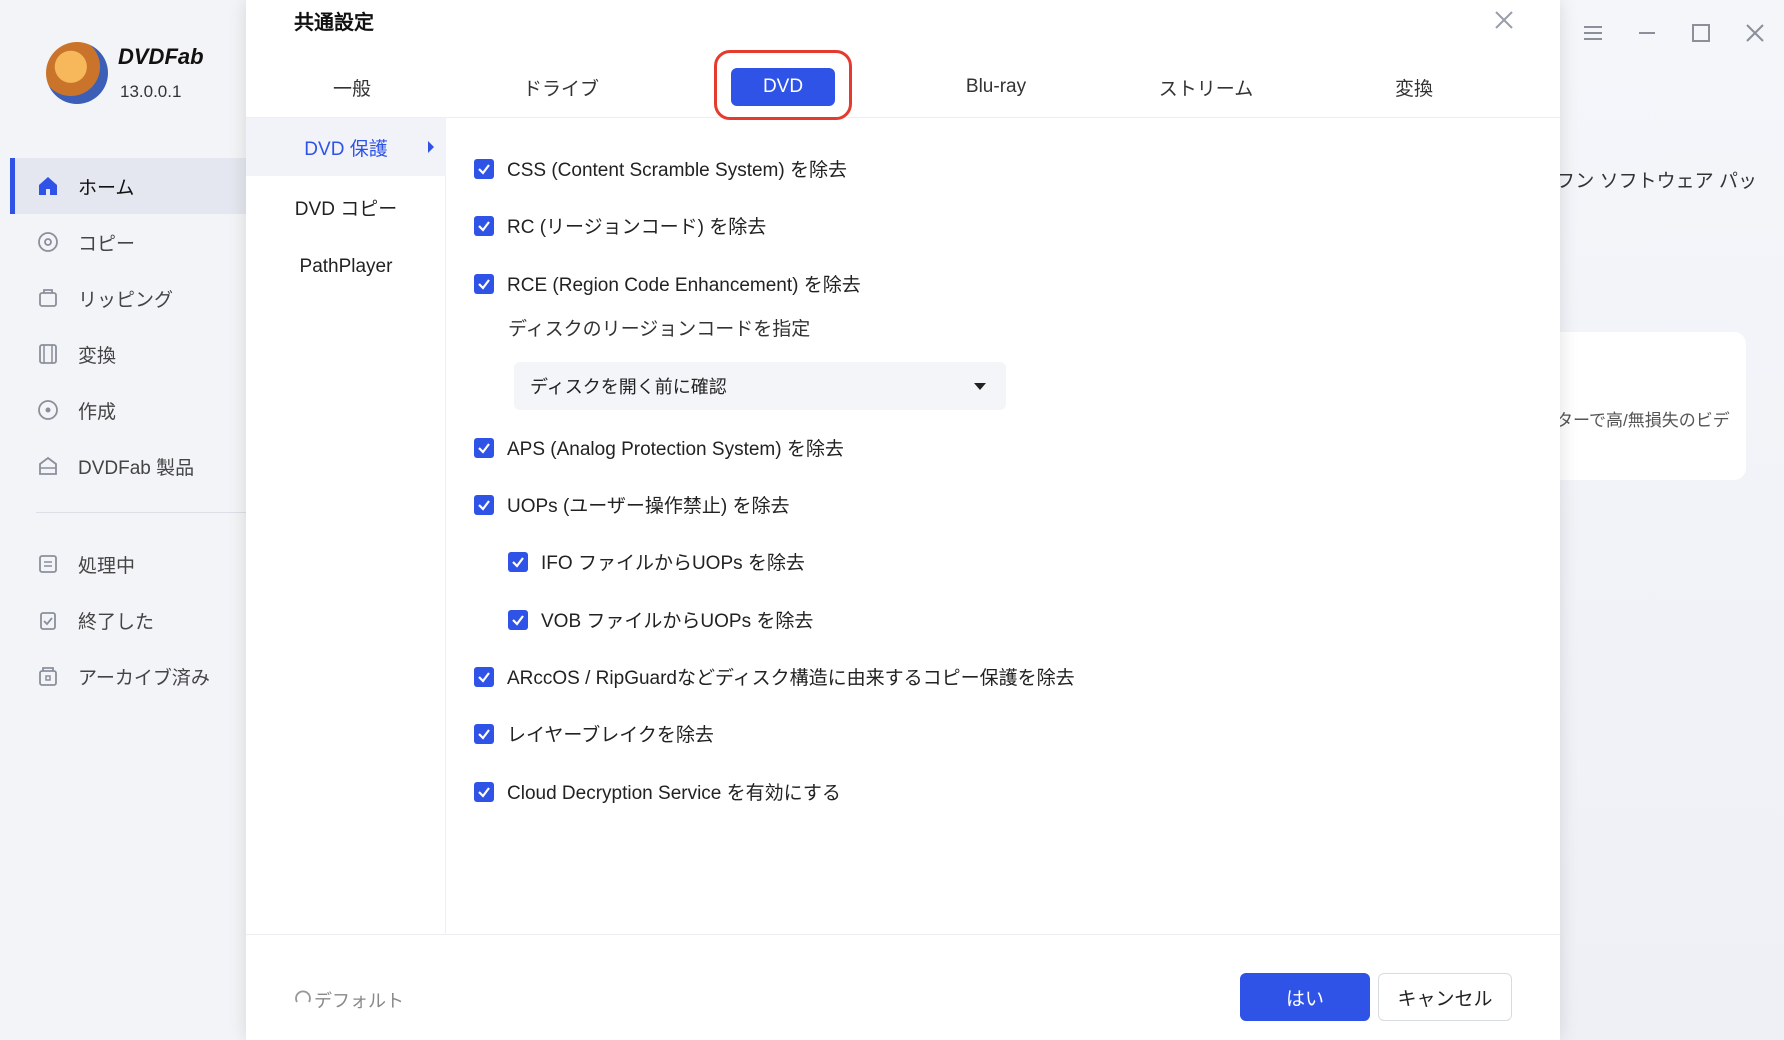 The width and height of the screenshot is (1784, 1040). Describe the element at coordinates (791, 678) in the screenshot. I see `option-label: ARccOS / RipGuardなどディスク構造に由来するコピー保護を除去` at that location.